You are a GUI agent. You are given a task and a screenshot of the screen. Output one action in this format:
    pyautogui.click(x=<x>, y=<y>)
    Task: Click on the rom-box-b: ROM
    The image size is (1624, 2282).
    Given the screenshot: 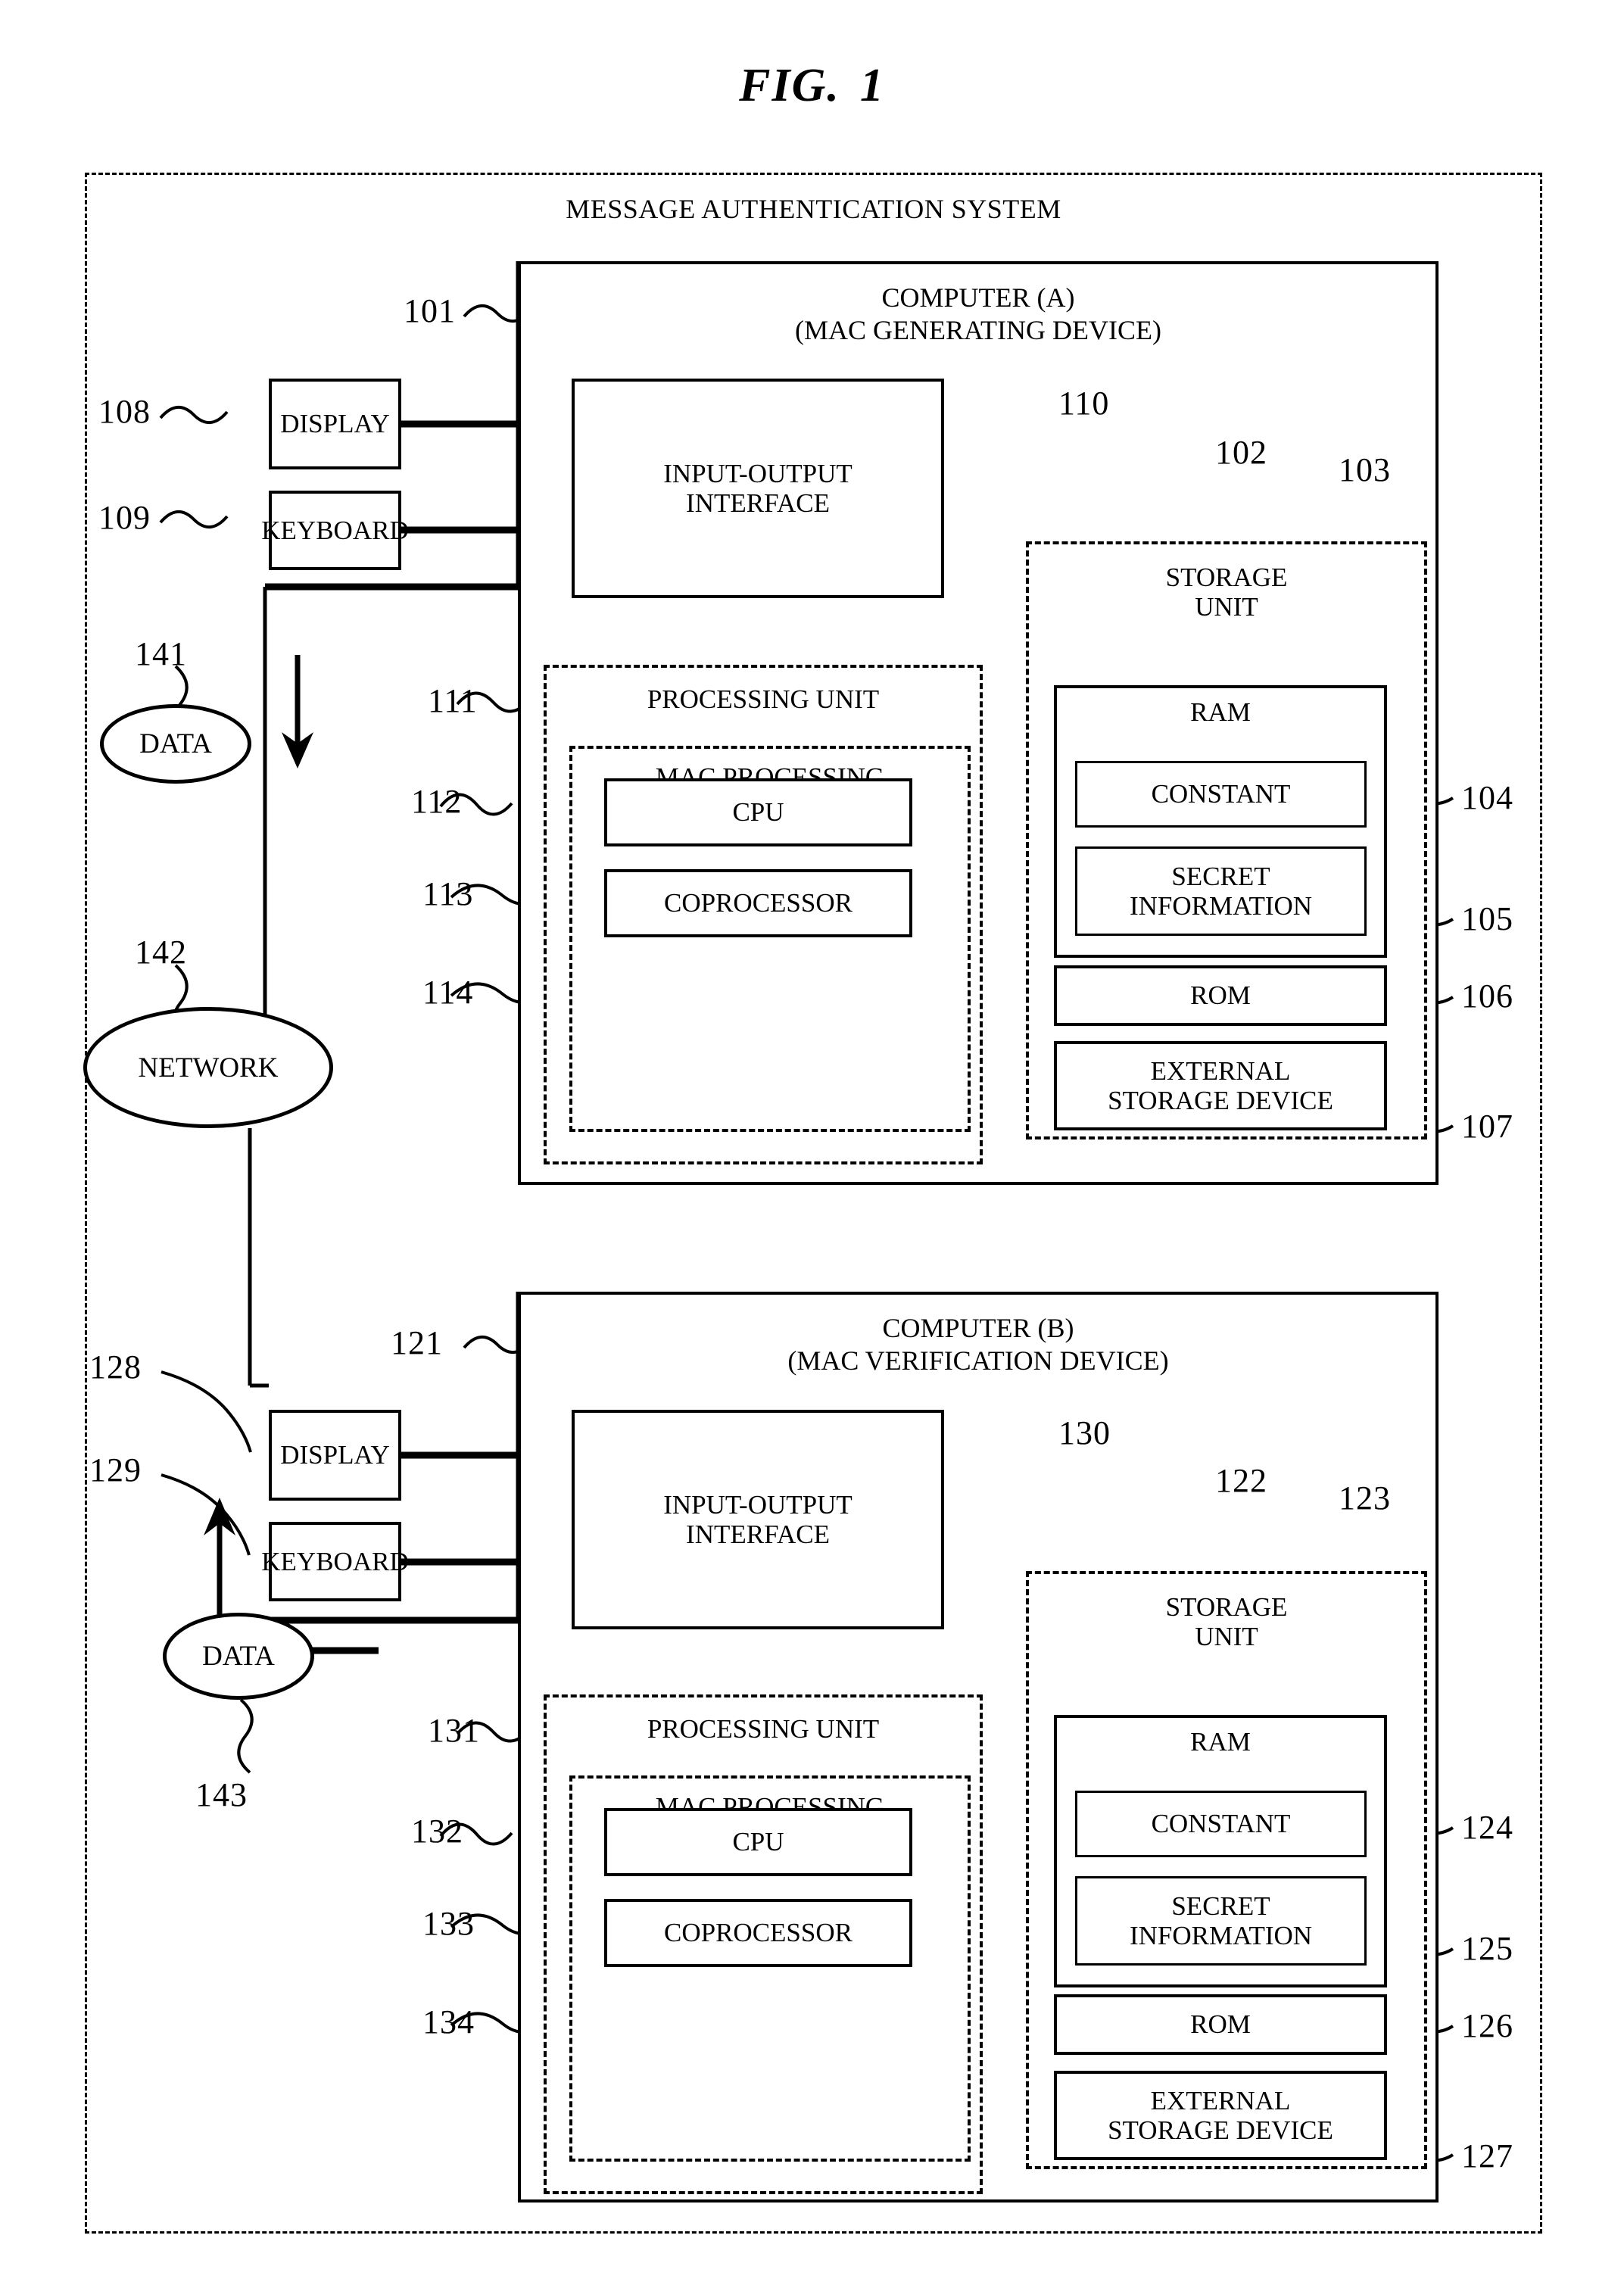 What is the action you would take?
    pyautogui.click(x=1220, y=2024)
    